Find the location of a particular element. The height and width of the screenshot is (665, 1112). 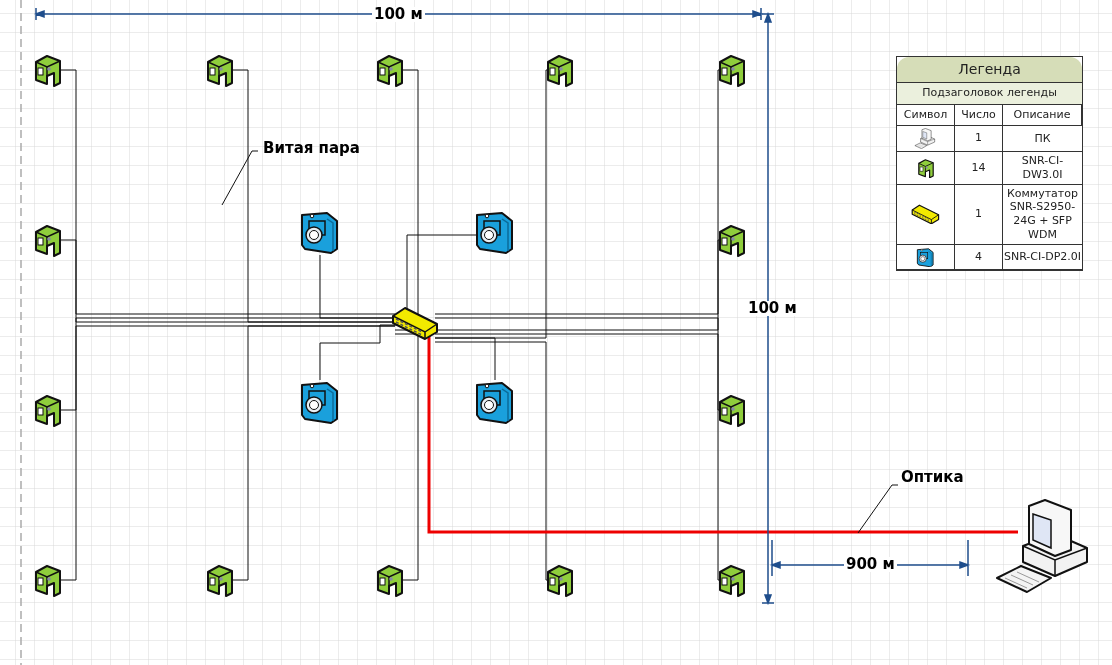

legend-subtitle: Подзаголовок легенды is located at coordinates (989, 94).